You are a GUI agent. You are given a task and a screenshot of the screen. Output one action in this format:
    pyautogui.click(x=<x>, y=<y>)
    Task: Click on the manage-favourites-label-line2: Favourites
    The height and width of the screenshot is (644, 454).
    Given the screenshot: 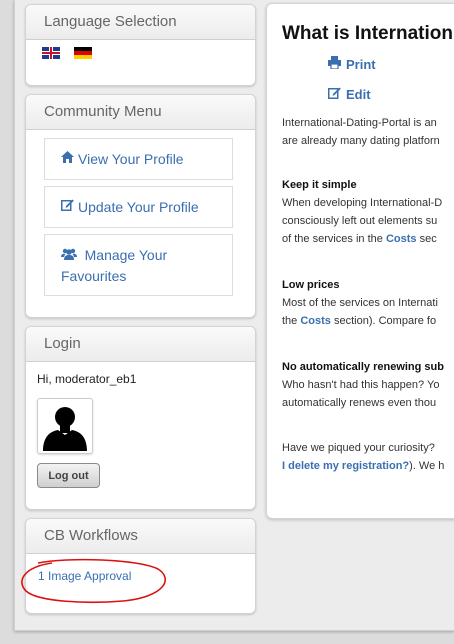 What is the action you would take?
    pyautogui.click(x=94, y=276)
    